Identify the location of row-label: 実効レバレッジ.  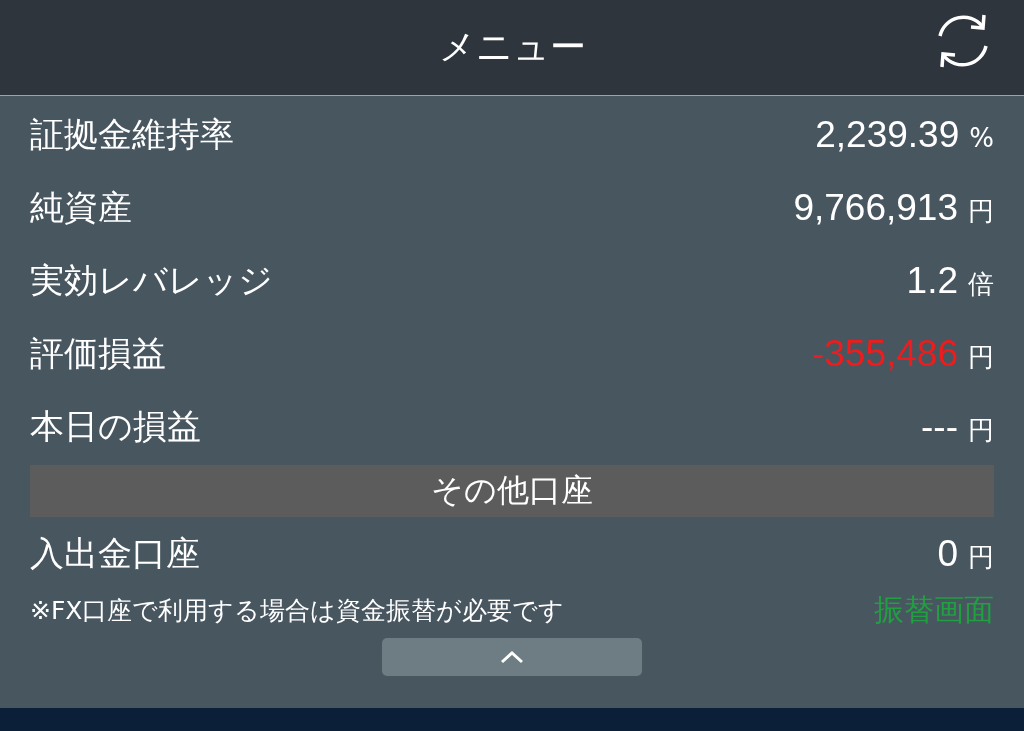
(151, 280).